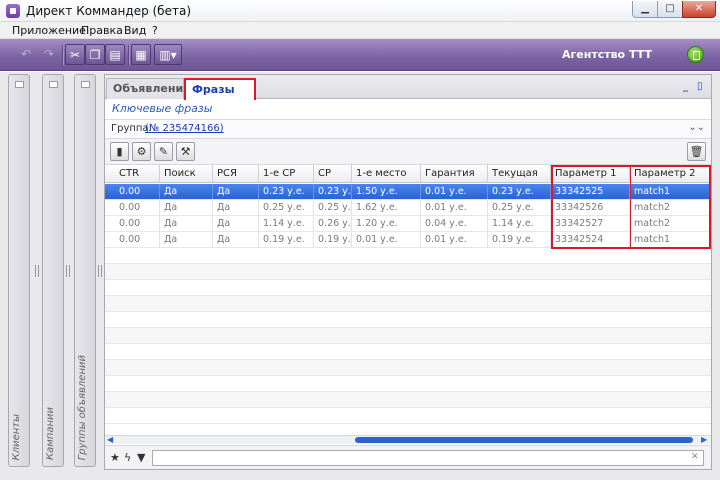 The height and width of the screenshot is (480, 720). I want to click on column-header-first-place: 1-е место, so click(386, 174).